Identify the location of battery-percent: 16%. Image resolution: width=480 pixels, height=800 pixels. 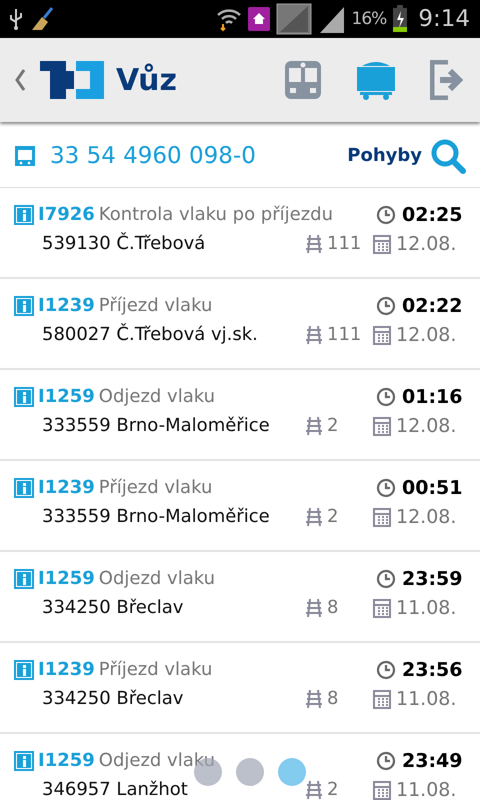
(369, 19).